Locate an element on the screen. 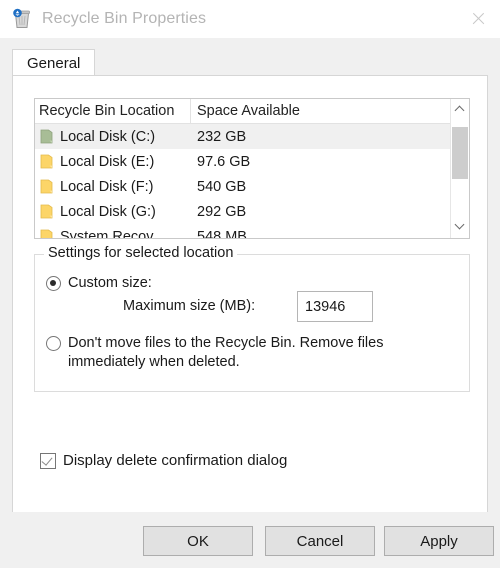 Image resolution: width=500 pixels, height=568 pixels. custom-size-radio-row: Custom size: is located at coordinates (99, 283).